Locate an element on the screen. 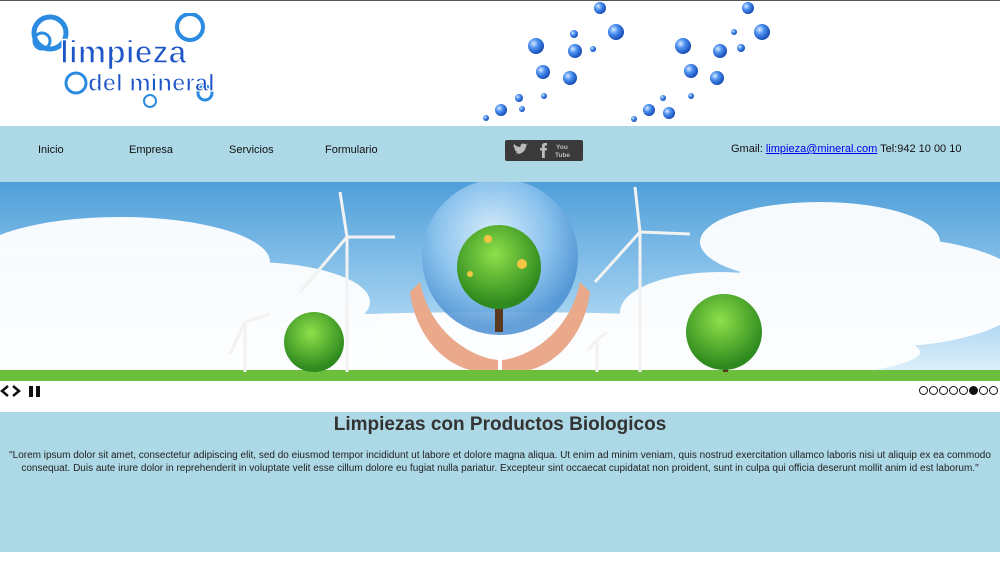 The height and width of the screenshot is (562, 1000). facebook-icon is located at coordinates (543, 150).